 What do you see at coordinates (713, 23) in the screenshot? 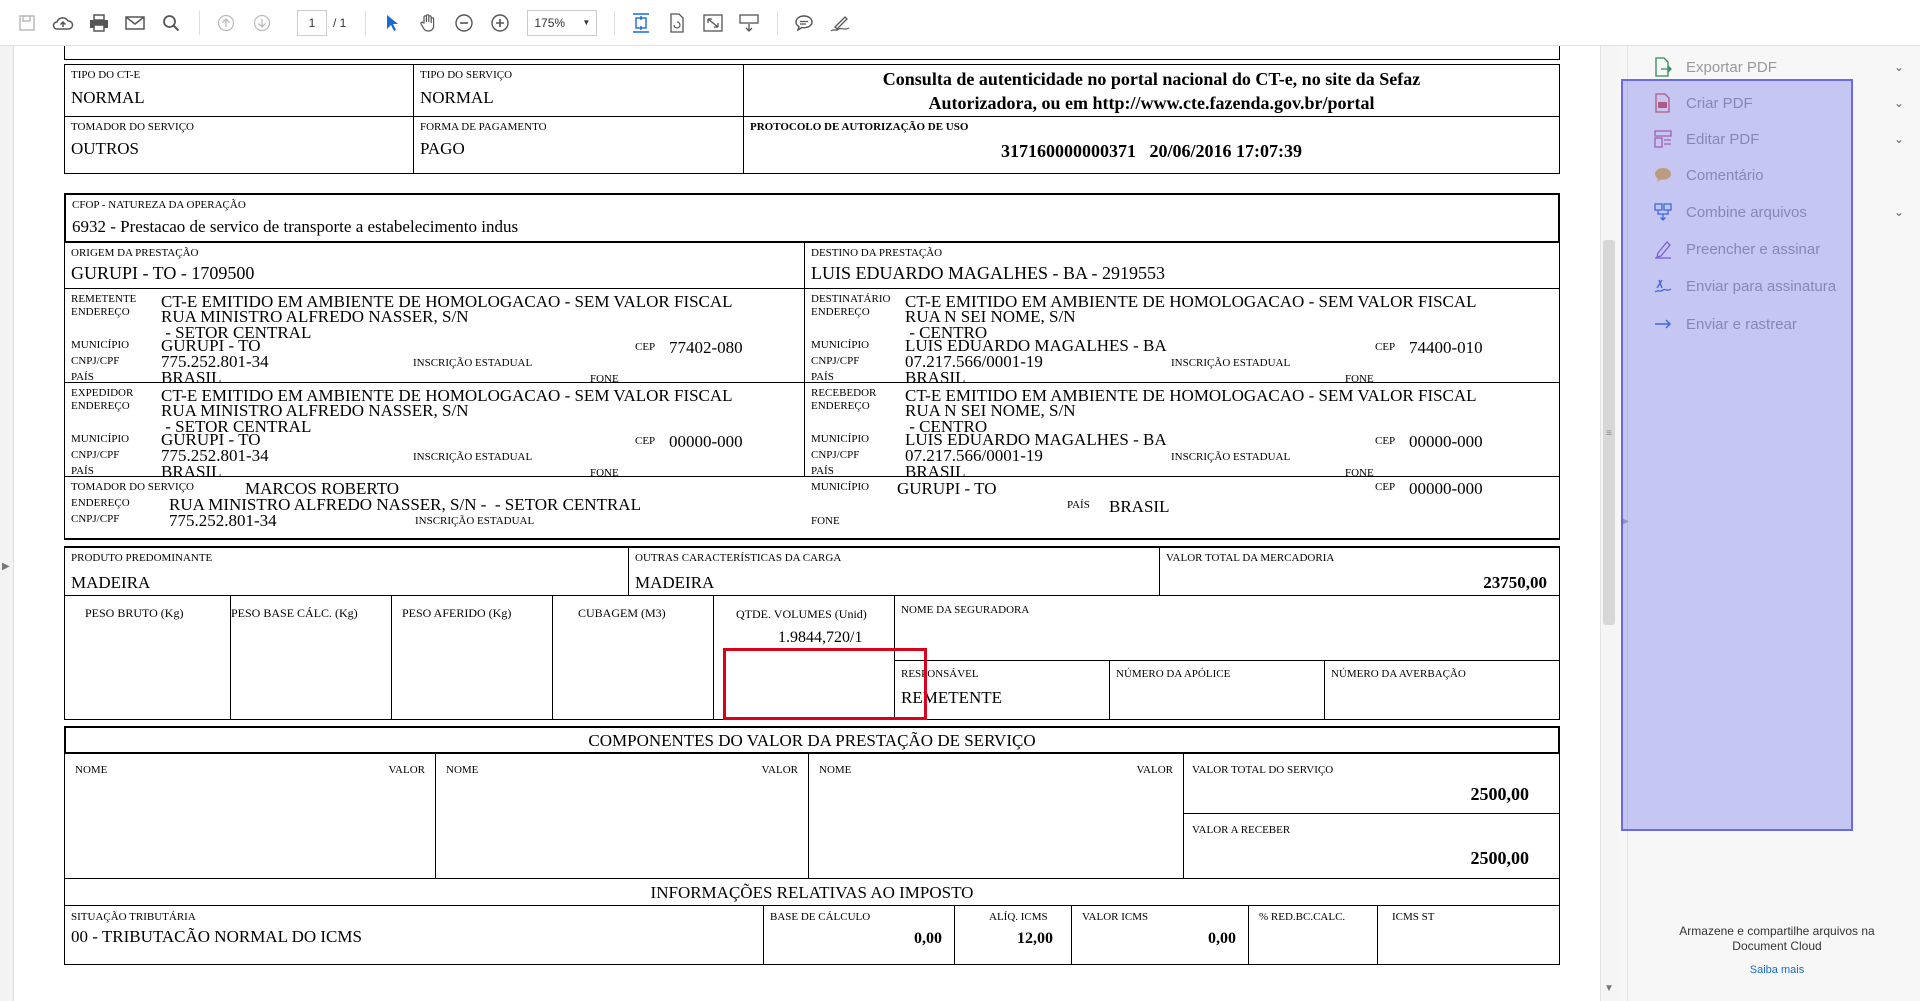
I see `full-screen-icon` at bounding box center [713, 23].